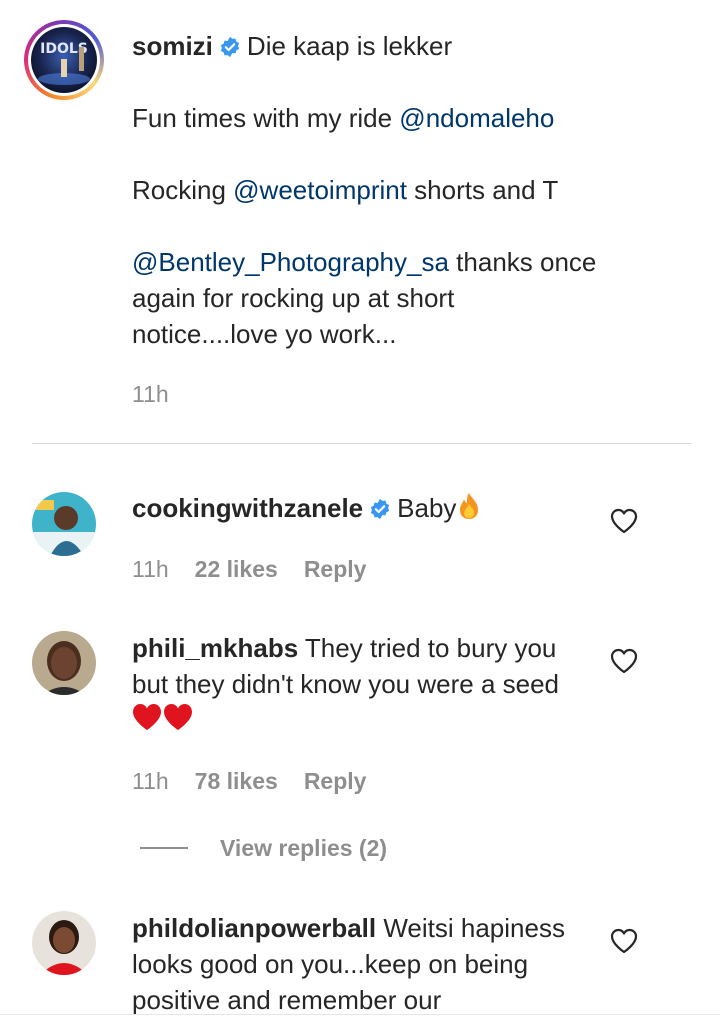  Describe the element at coordinates (360, 1014) in the screenshot. I see `bottom-edge` at that location.